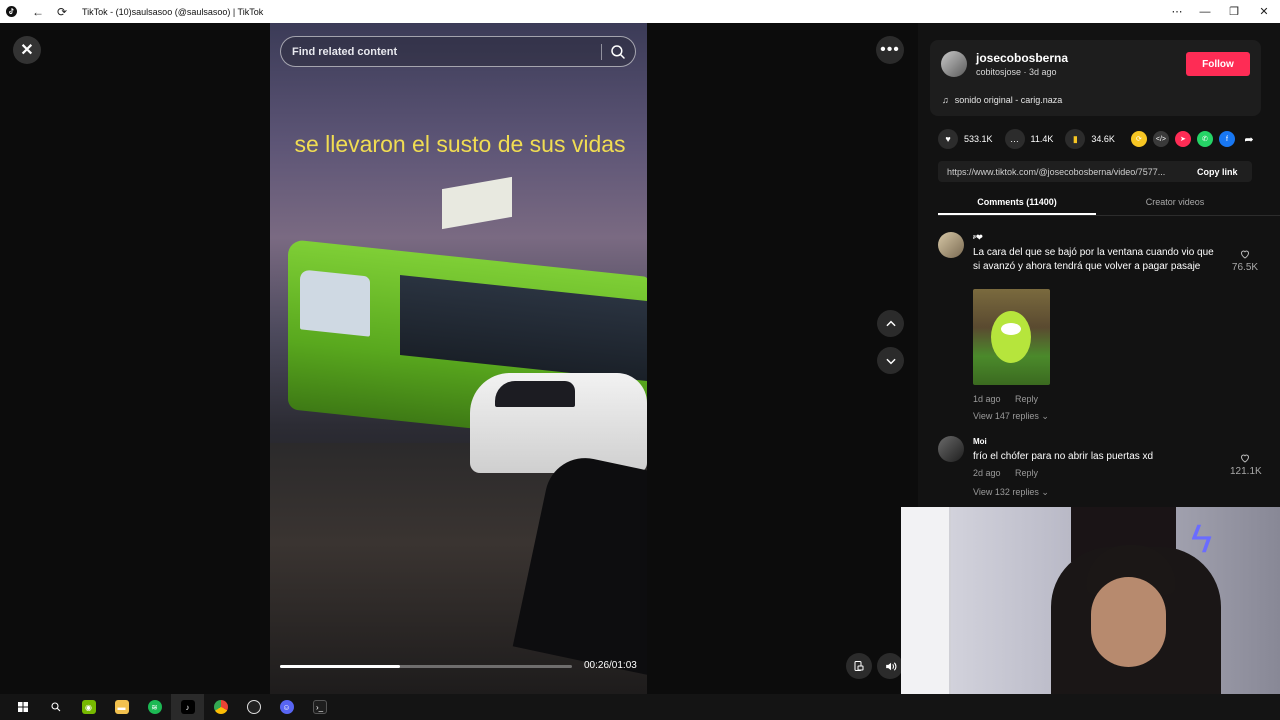 The image size is (1280, 720). What do you see at coordinates (1218, 64) in the screenshot?
I see `follow-button: Follow` at bounding box center [1218, 64].